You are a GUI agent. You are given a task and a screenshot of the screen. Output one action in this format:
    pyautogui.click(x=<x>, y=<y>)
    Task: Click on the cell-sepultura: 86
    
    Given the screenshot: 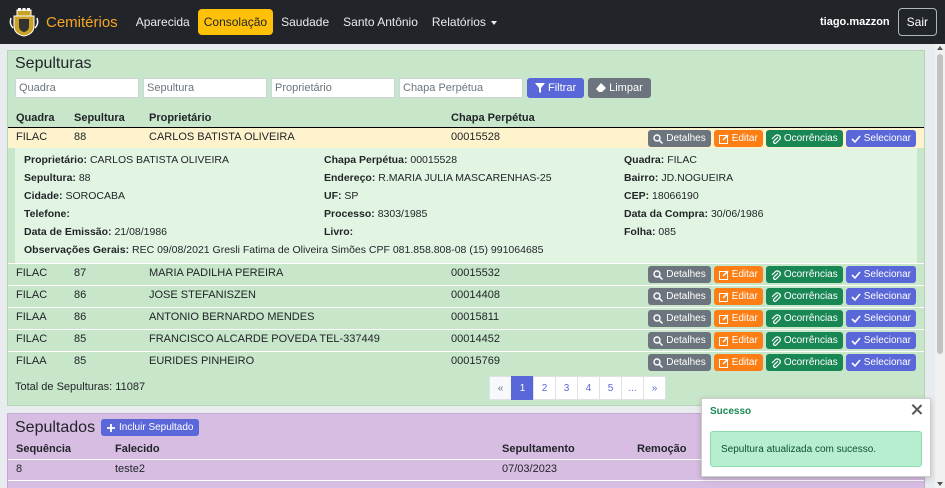 What is the action you would take?
    pyautogui.click(x=80, y=295)
    